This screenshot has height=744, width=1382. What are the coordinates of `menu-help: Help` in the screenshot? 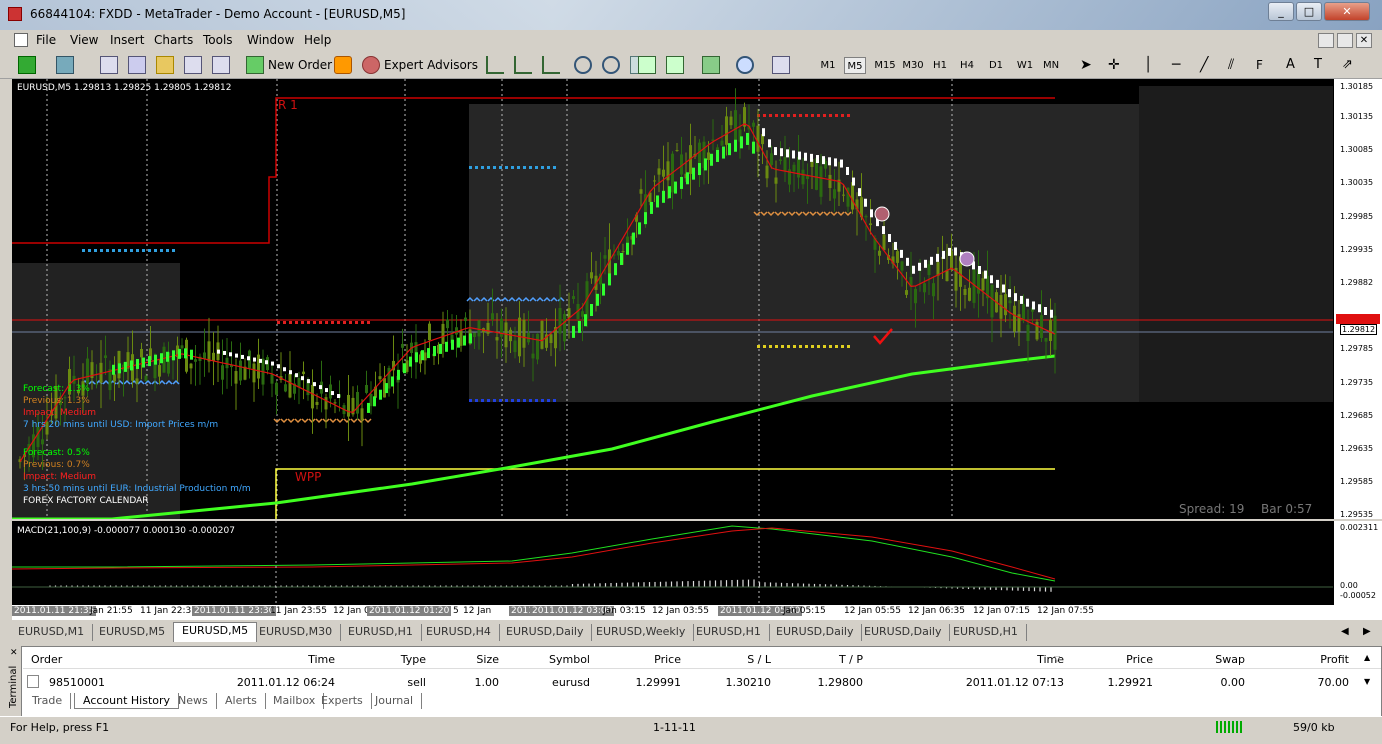 It's located at (317, 40).